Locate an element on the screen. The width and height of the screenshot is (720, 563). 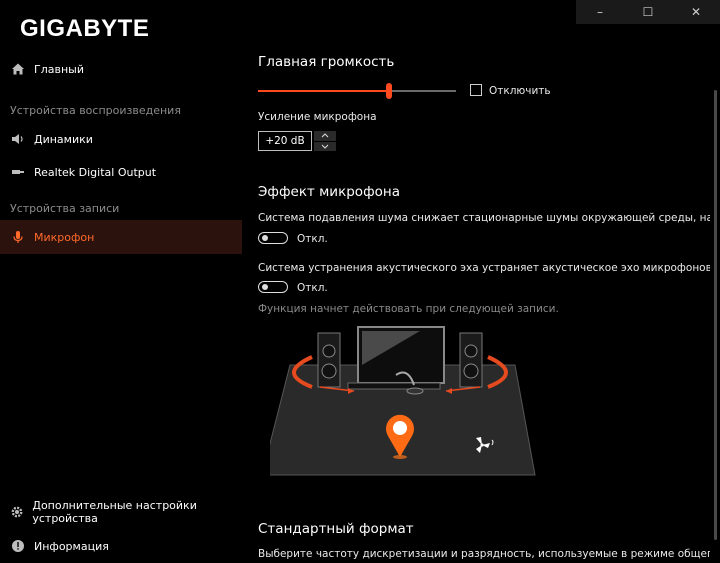
sidebar-item-main: Главный is located at coordinates (121, 69).